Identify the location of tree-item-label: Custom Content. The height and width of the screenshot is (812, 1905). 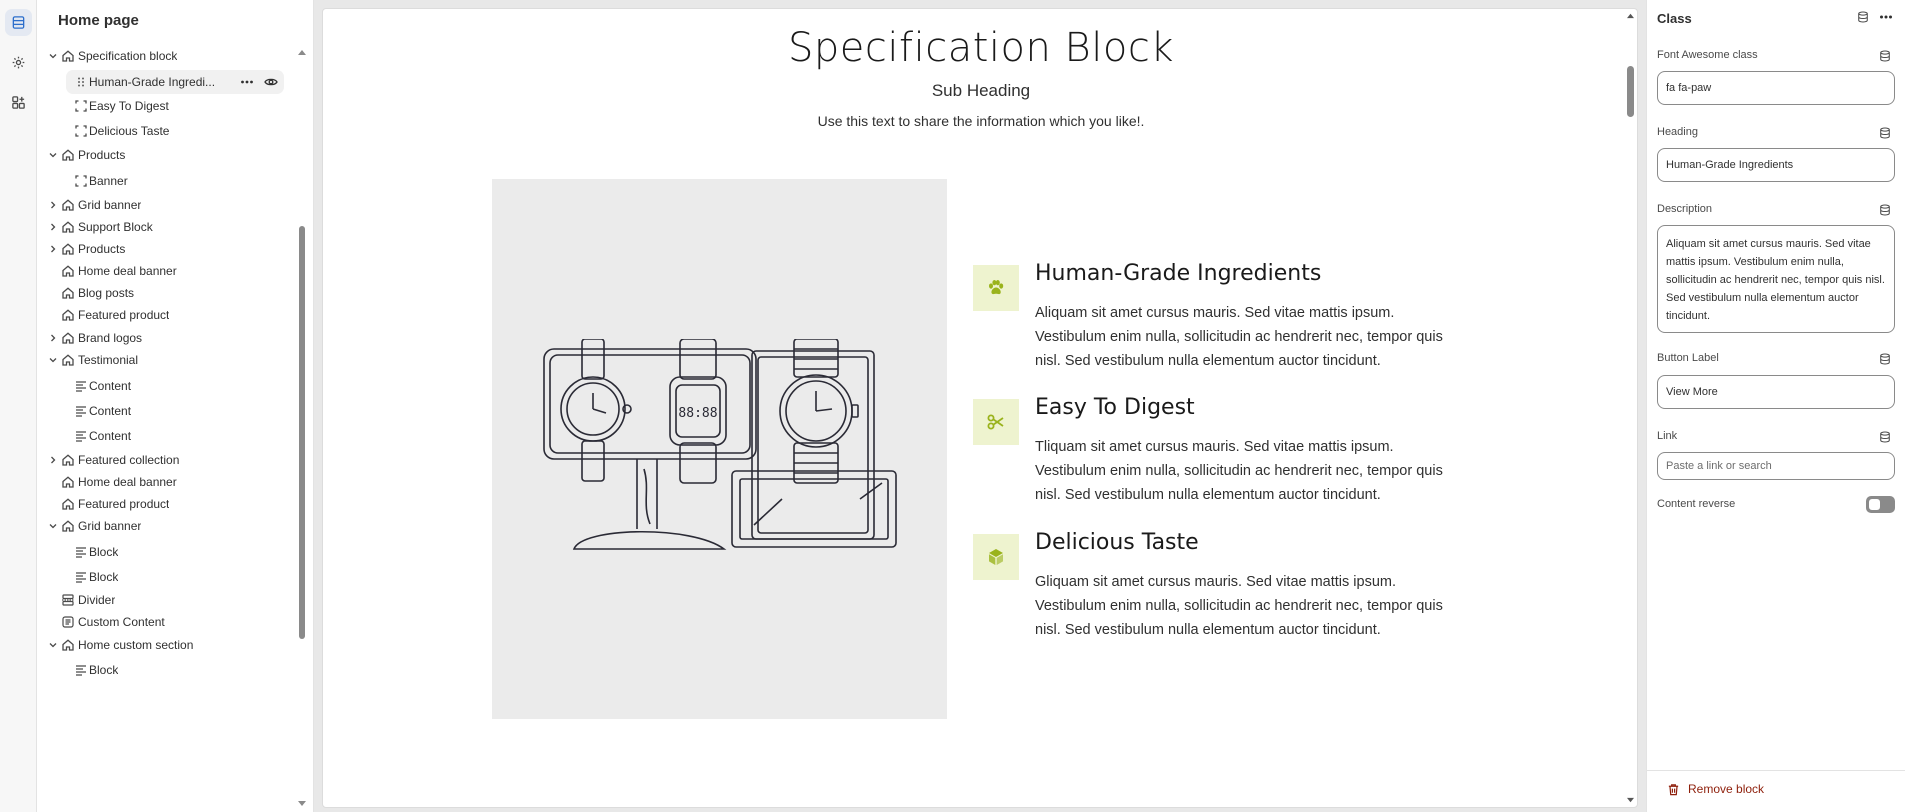
(121, 622).